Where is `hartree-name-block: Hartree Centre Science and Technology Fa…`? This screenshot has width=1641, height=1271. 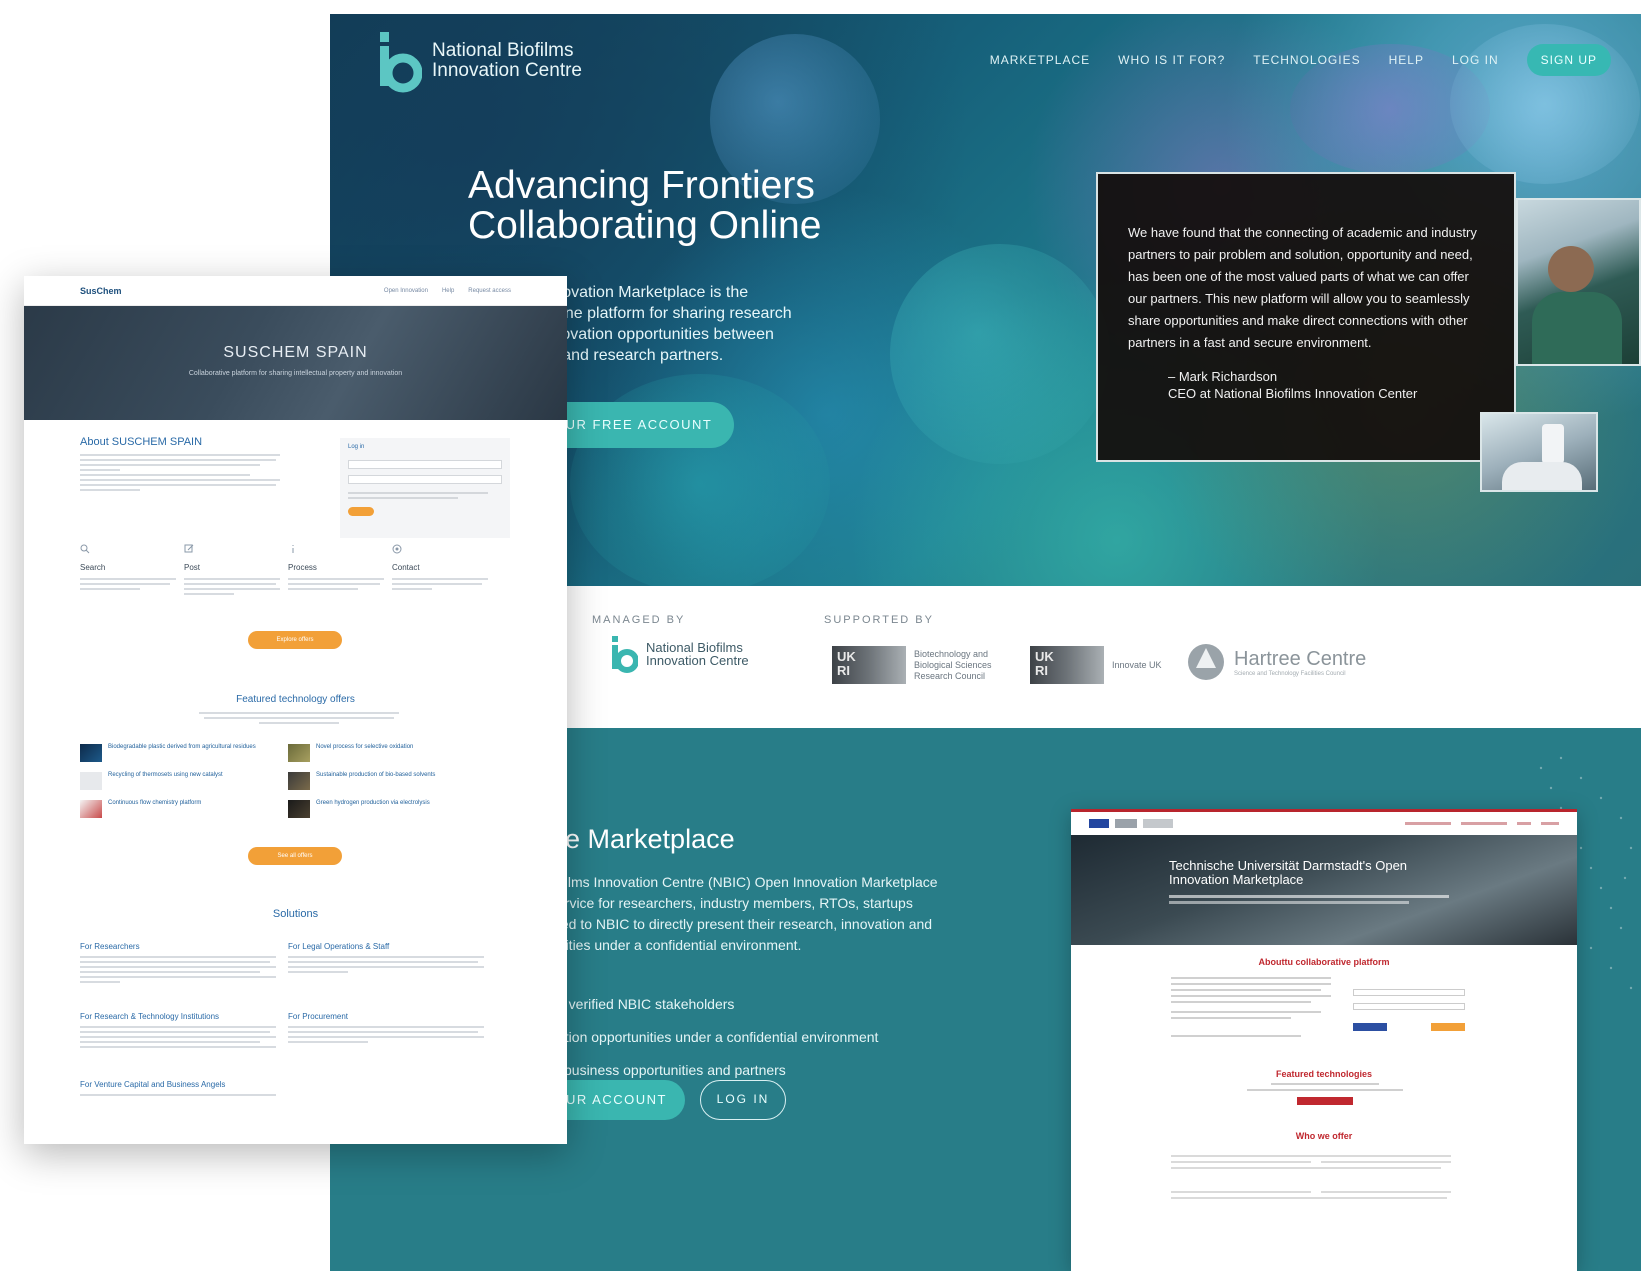
hartree-name-block: Hartree Centre Science and Technology Fa… is located at coordinates (1300, 662).